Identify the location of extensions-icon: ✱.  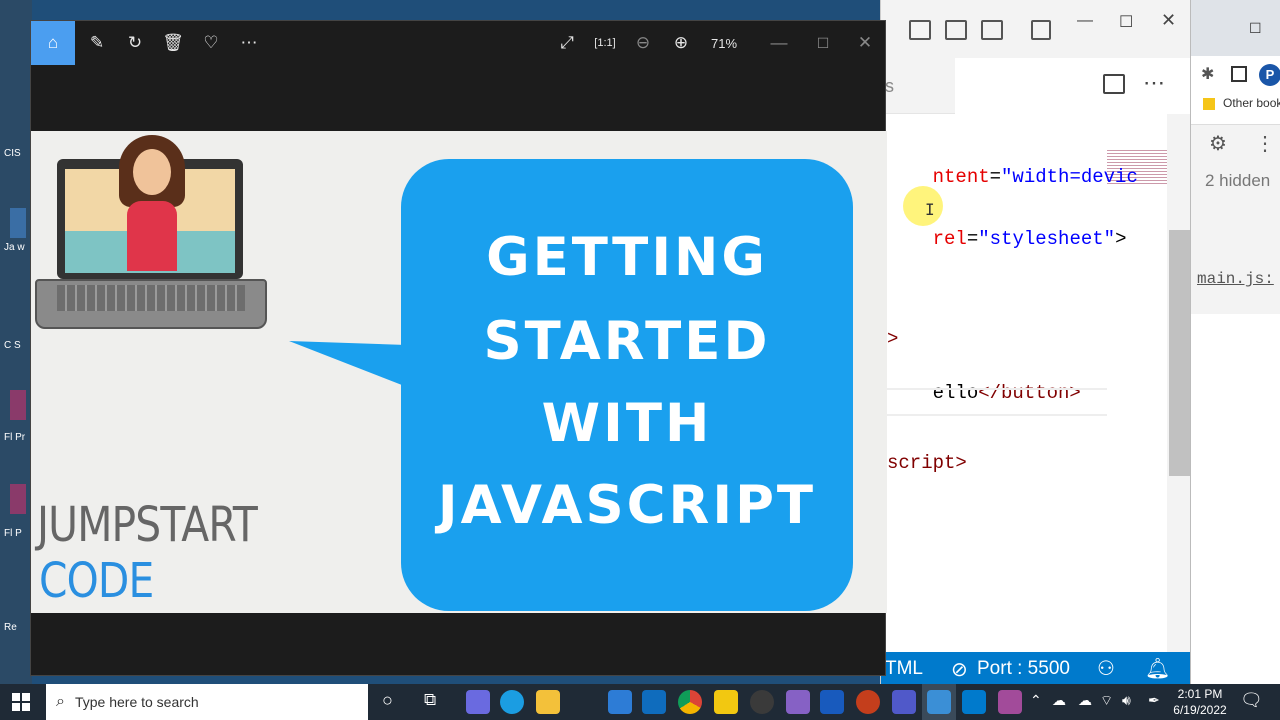
(1207, 74).